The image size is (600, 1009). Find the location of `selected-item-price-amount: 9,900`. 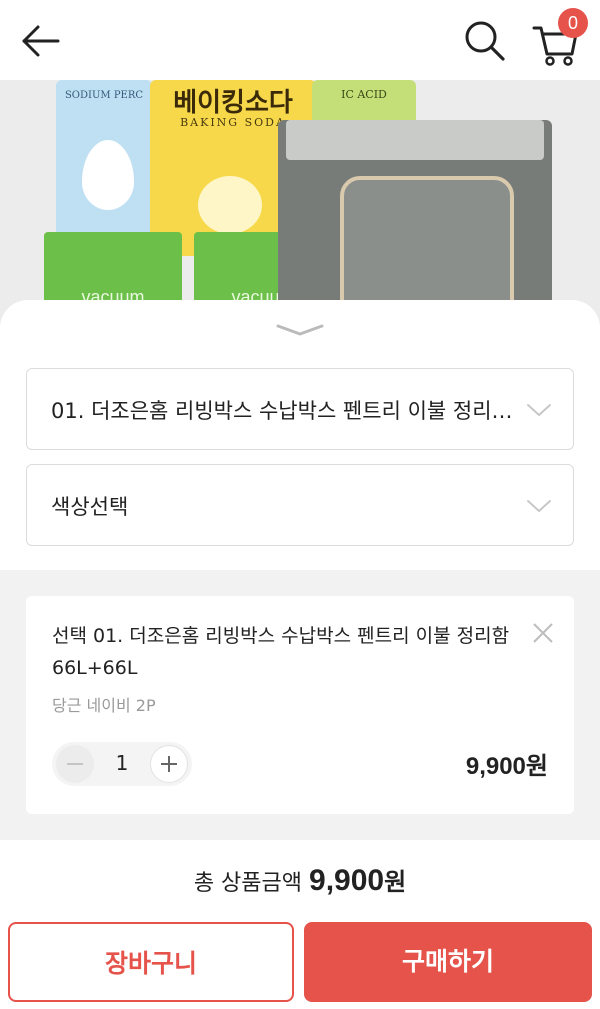

selected-item-price-amount: 9,900 is located at coordinates (495, 766).